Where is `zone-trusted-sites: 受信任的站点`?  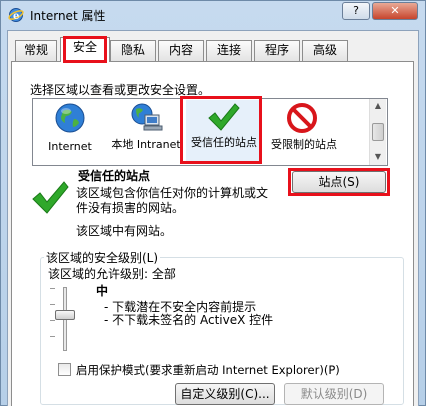 zone-trusted-sites: 受信任的站点 is located at coordinates (224, 131).